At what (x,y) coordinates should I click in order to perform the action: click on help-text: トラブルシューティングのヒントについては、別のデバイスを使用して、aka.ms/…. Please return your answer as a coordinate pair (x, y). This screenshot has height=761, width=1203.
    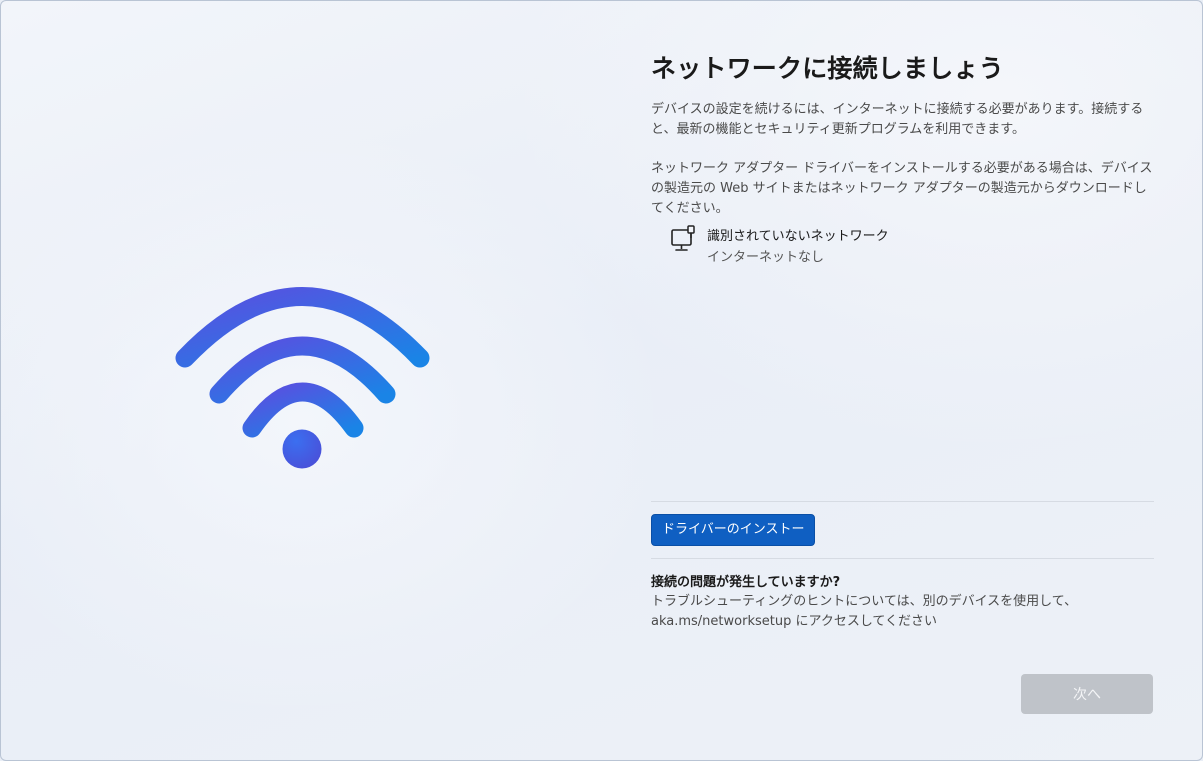
    Looking at the image, I should click on (864, 611).